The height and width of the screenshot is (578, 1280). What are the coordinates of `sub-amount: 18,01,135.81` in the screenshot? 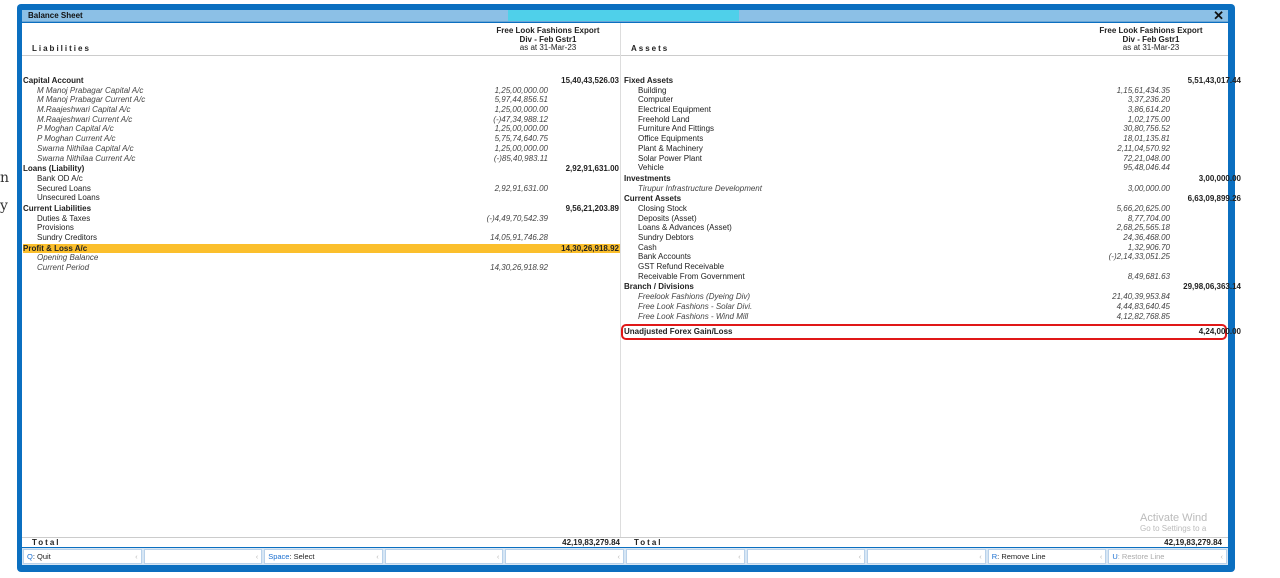 It's located at (1146, 139).